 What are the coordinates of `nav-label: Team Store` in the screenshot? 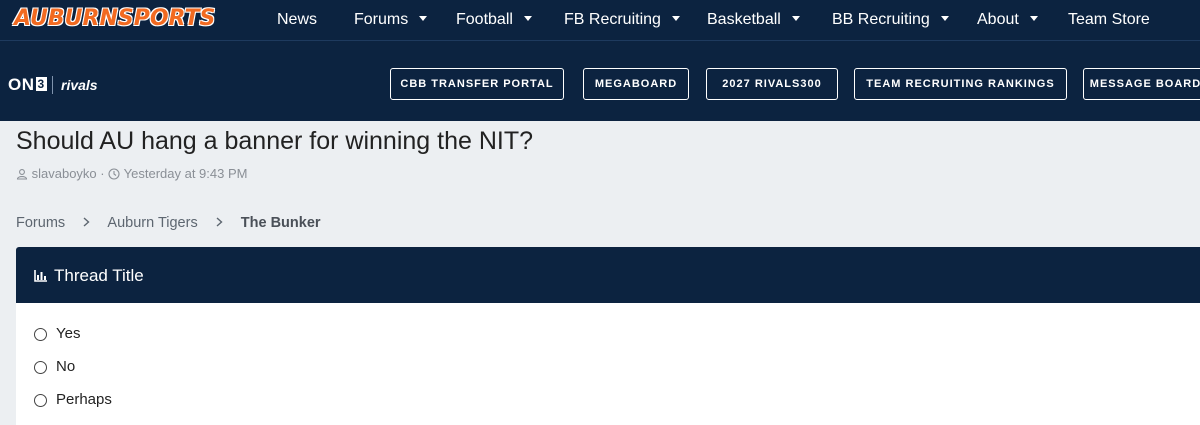 It's located at (1109, 19).